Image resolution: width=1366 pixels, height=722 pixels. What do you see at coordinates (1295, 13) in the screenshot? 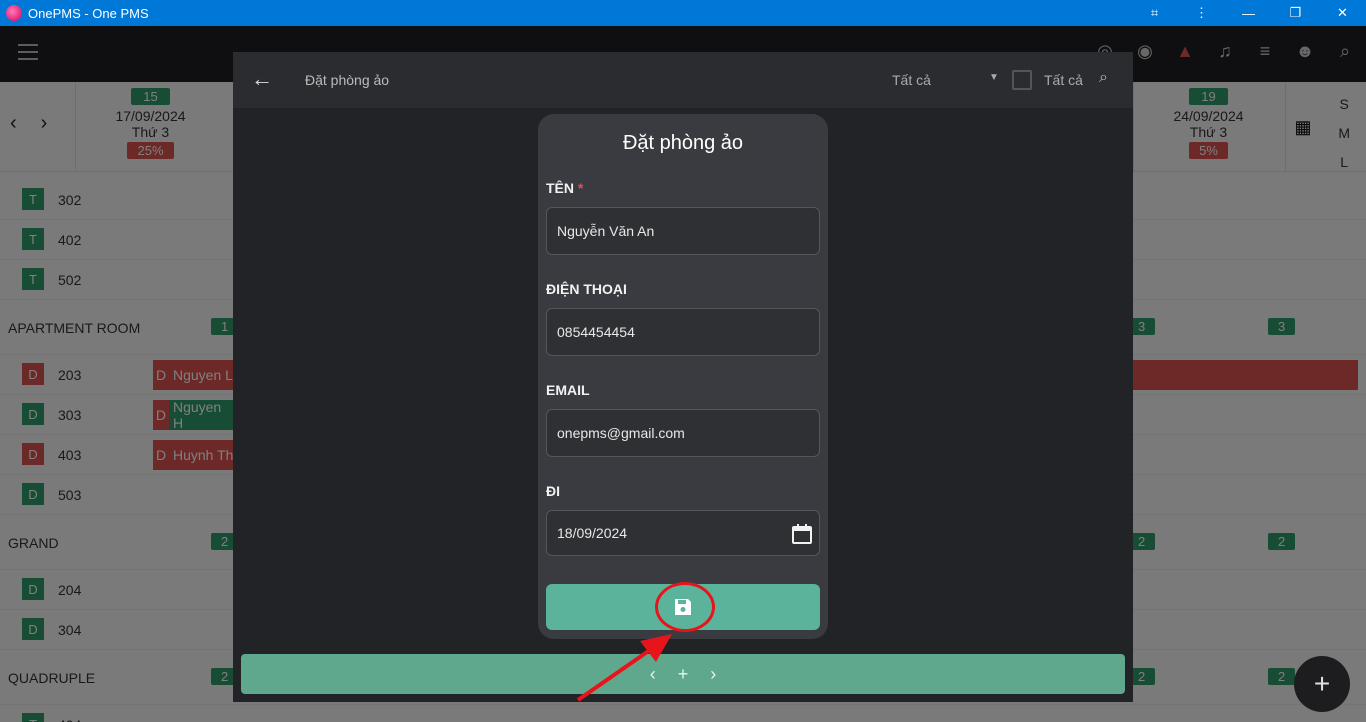
I see `restore-button: ❐` at bounding box center [1295, 13].